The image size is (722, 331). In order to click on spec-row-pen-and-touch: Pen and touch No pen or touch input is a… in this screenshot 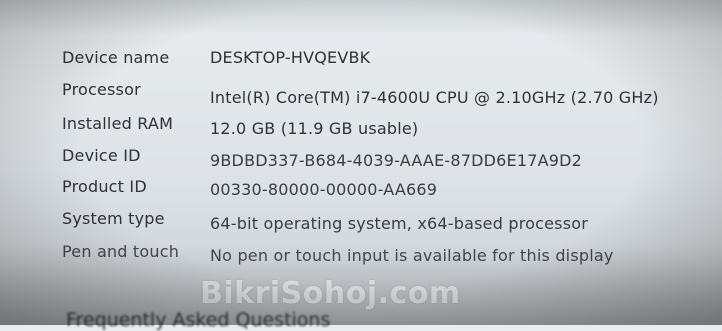, I will do `click(382, 256)`.